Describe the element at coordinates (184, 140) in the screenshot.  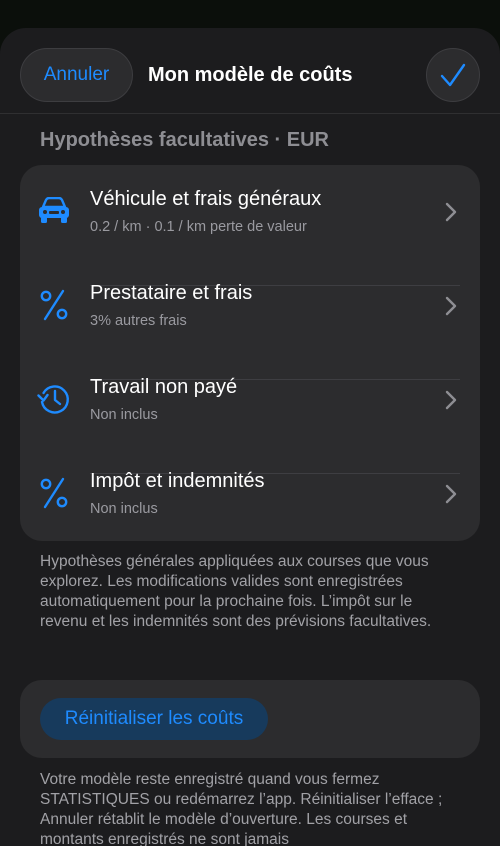
I see `section-header: Hypothèses facultatives · EUR` at that location.